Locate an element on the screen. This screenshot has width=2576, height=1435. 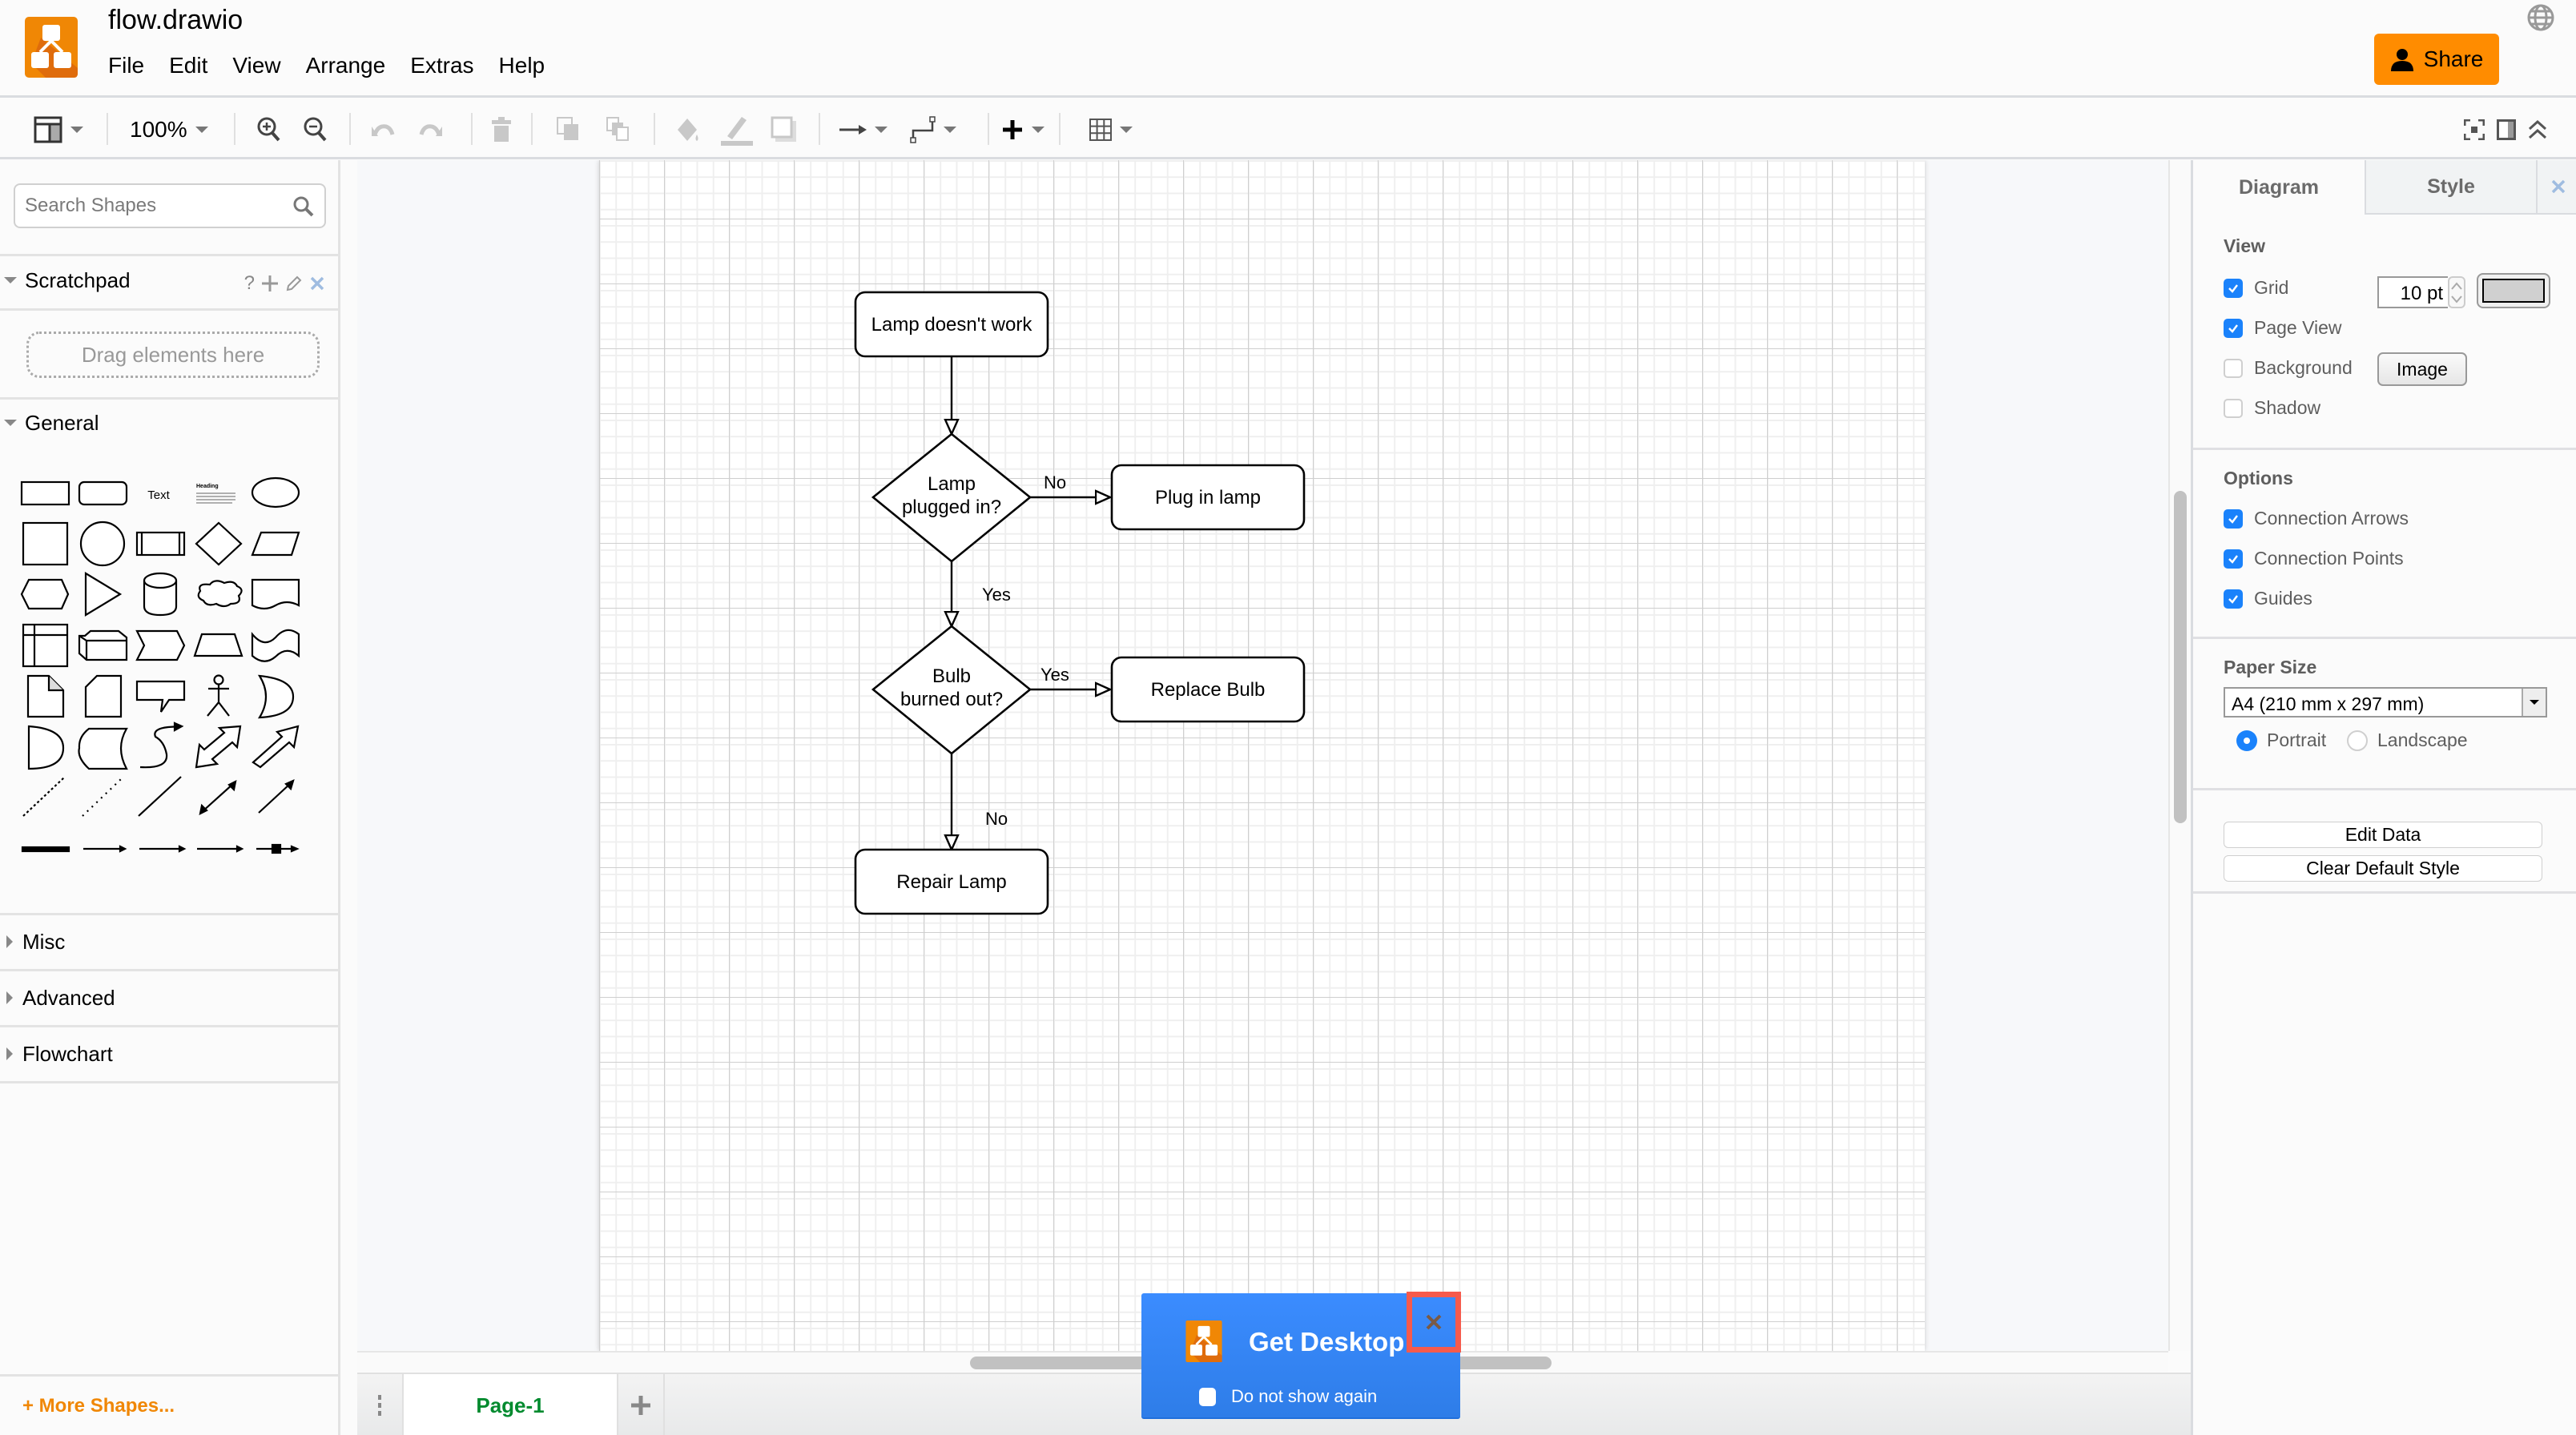
background-option: Background is located at coordinates (2288, 368).